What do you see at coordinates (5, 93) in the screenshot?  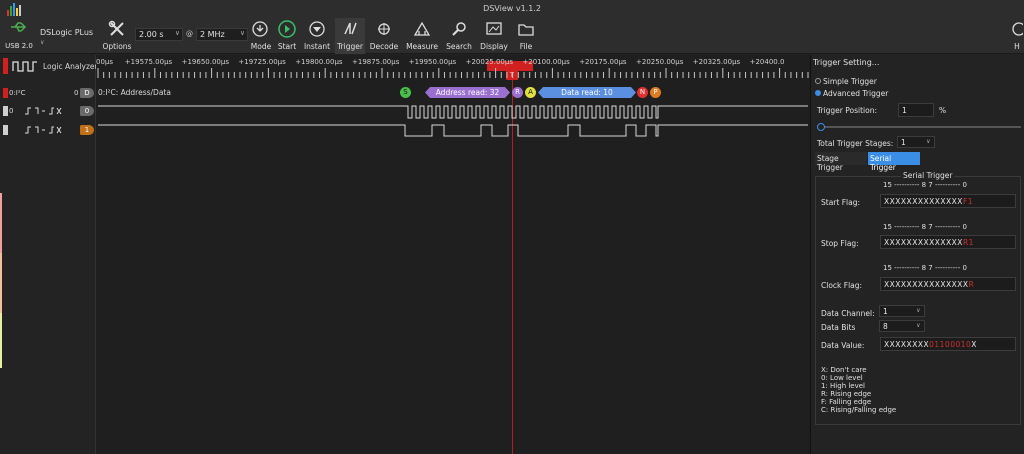 I see `decoder-color-icon` at bounding box center [5, 93].